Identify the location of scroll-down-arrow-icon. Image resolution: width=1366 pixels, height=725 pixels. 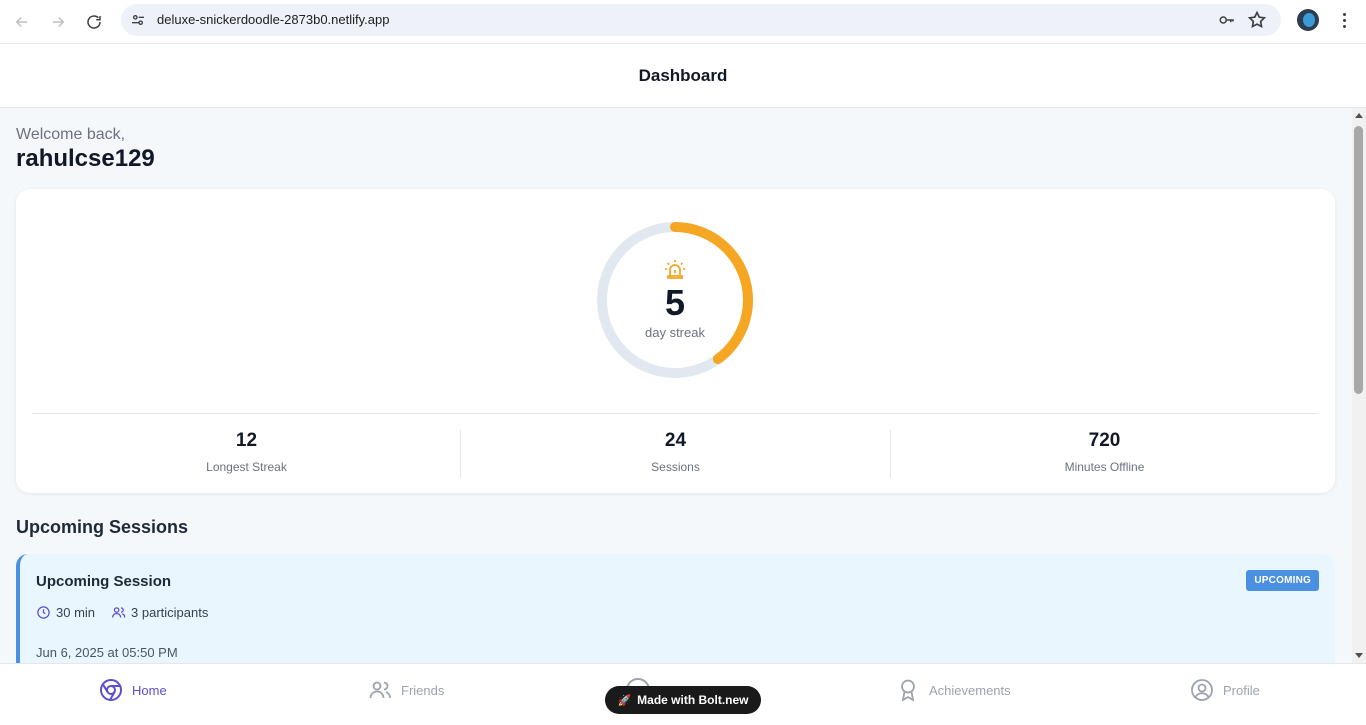
(1359, 655).